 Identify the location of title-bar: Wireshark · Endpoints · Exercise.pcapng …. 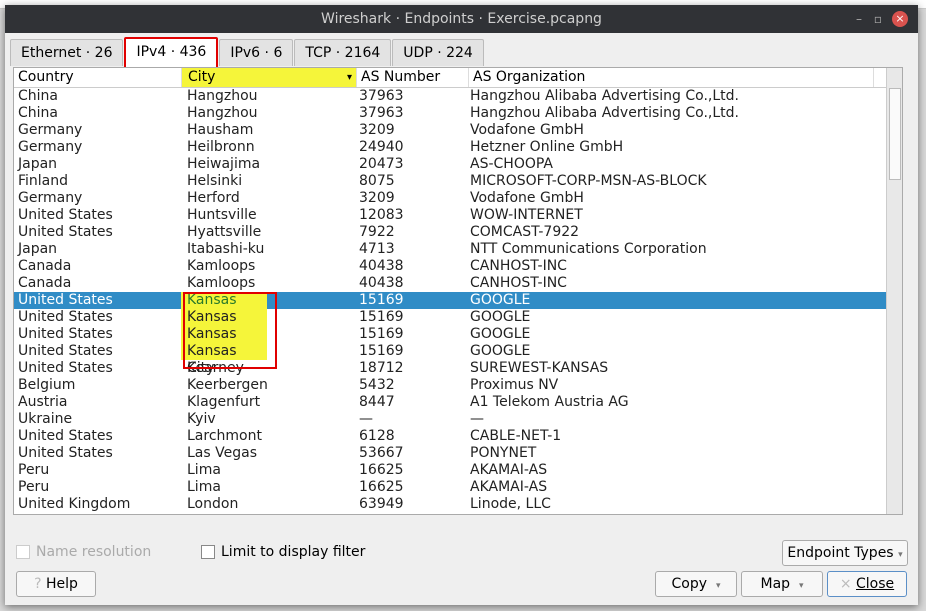
(461, 19).